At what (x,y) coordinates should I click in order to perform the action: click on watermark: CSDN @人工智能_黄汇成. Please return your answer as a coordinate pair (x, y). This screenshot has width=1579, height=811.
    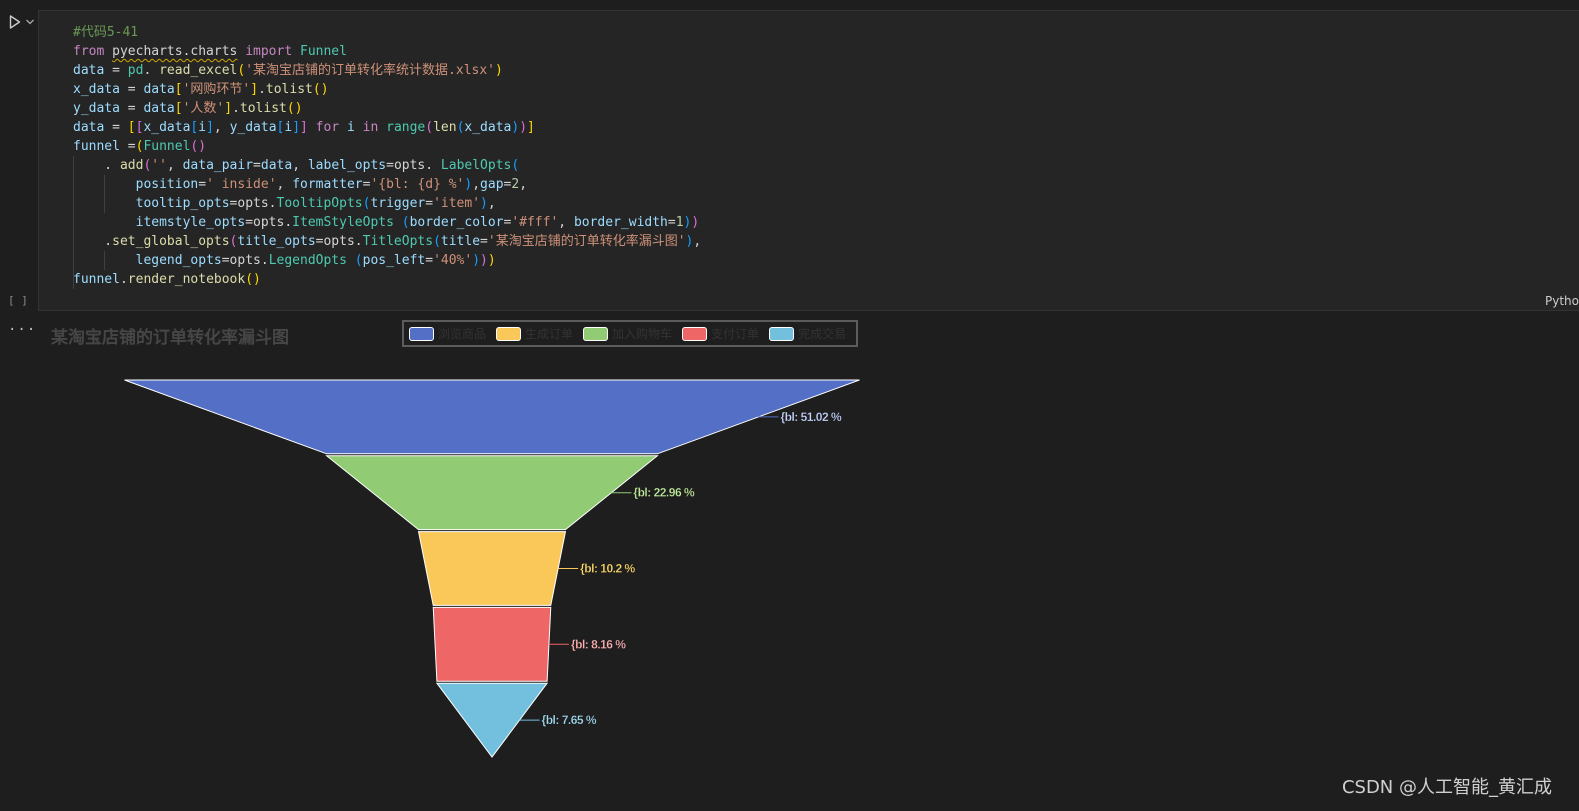
    Looking at the image, I should click on (1446, 787).